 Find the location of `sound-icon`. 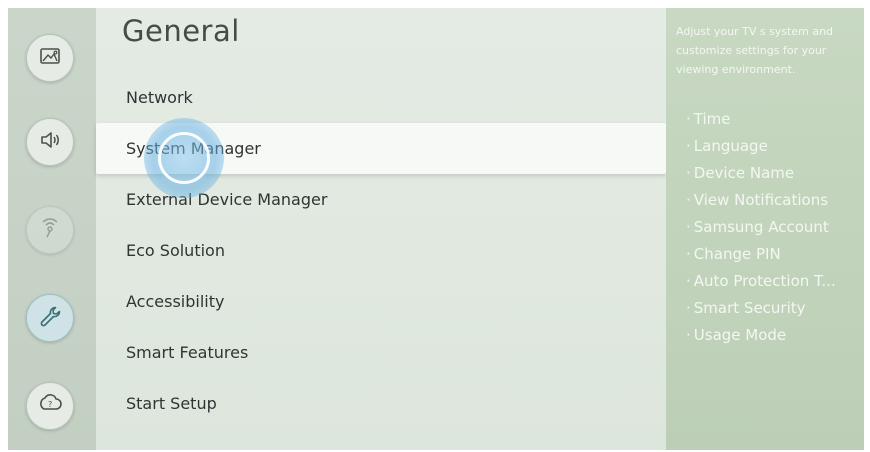

sound-icon is located at coordinates (50, 142).